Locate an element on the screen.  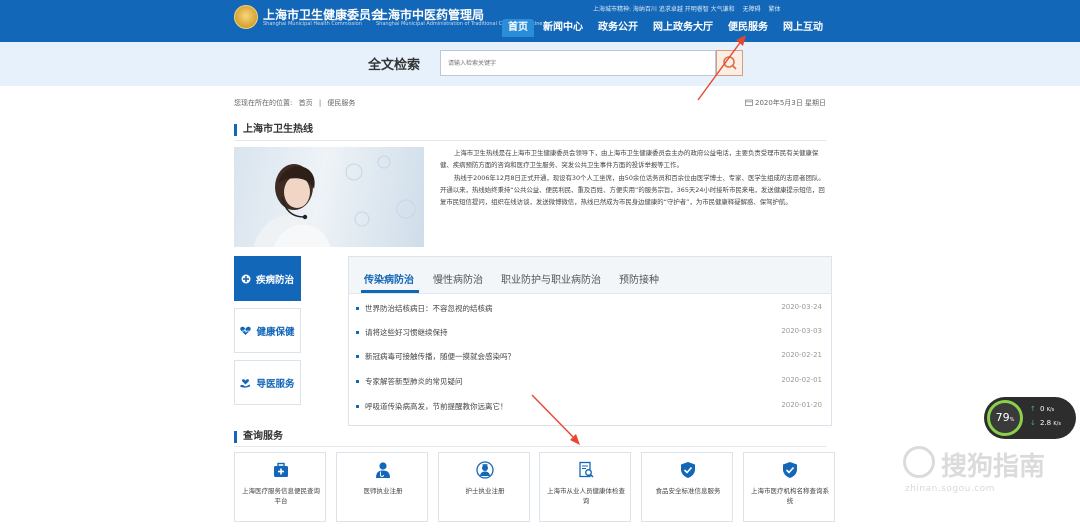
current-date: 2020年5月3日 星期日 is located at coordinates (785, 103).